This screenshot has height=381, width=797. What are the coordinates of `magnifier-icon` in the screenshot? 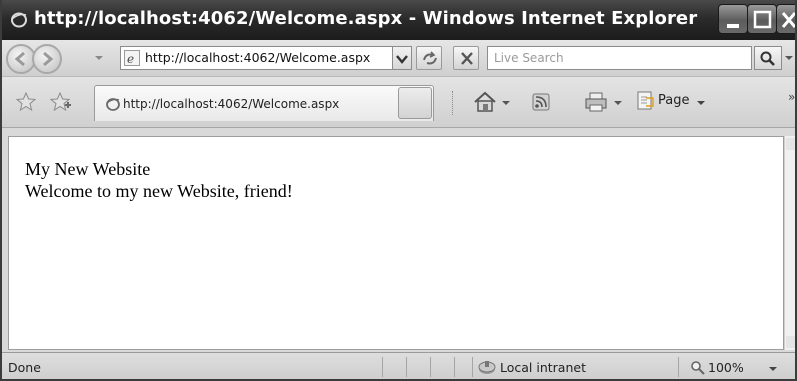 It's located at (767, 58).